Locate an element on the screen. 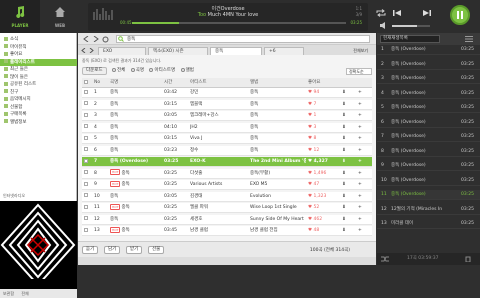 This screenshot has width=480, height=298. table-row: 3 중독 03:05 엠크레마+강스 중독 ♥ 1 ⬇ + is located at coordinates (227, 116).